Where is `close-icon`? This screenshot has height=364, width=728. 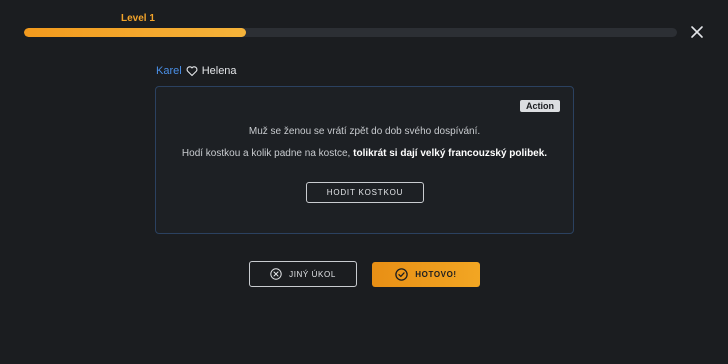
close-icon is located at coordinates (697, 32).